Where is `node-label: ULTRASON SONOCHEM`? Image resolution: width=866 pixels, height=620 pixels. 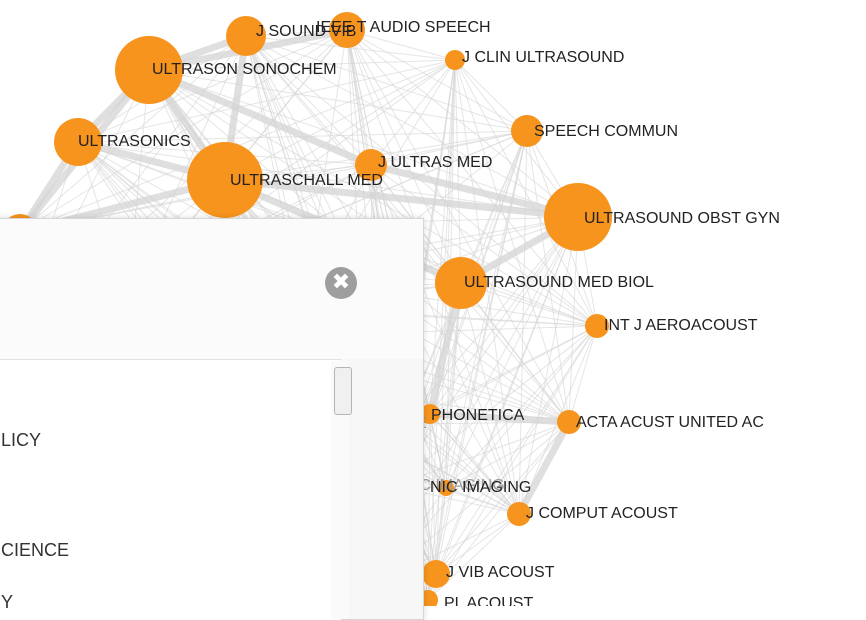
node-label: ULTRASON SONOCHEM is located at coordinates (244, 69).